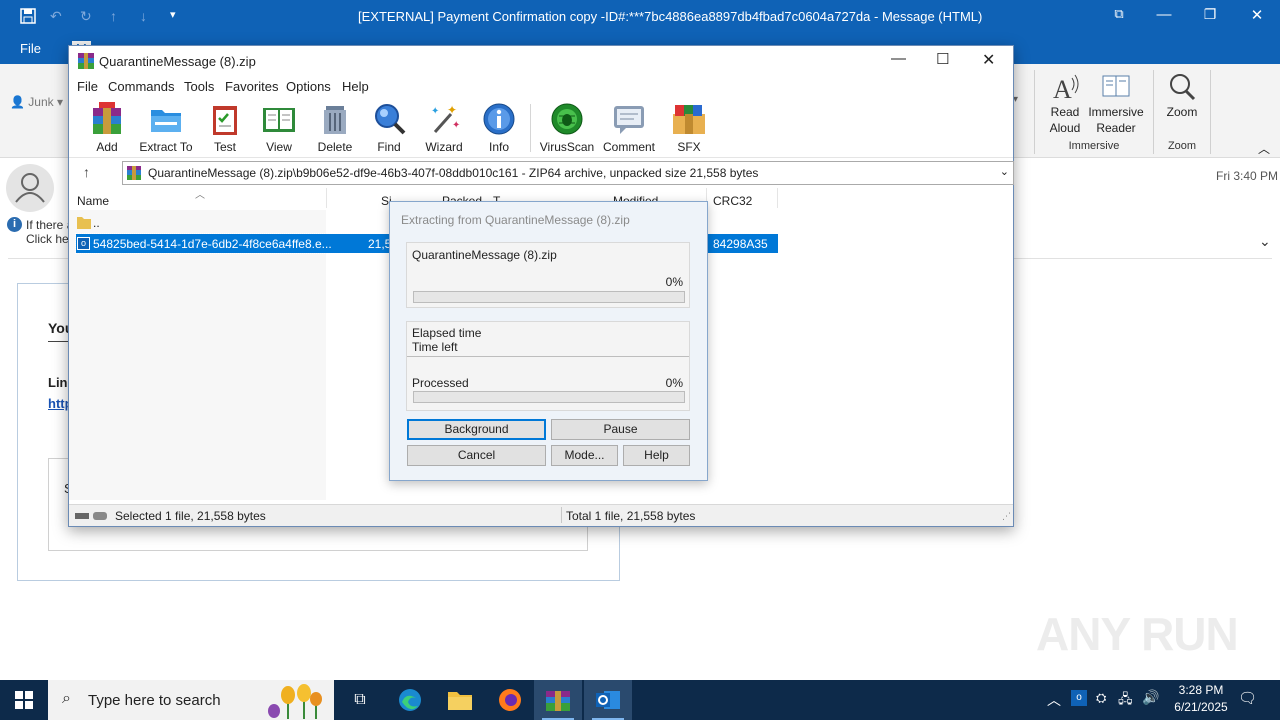  I want to click on down-arrow-icon: ↓, so click(143, 16).